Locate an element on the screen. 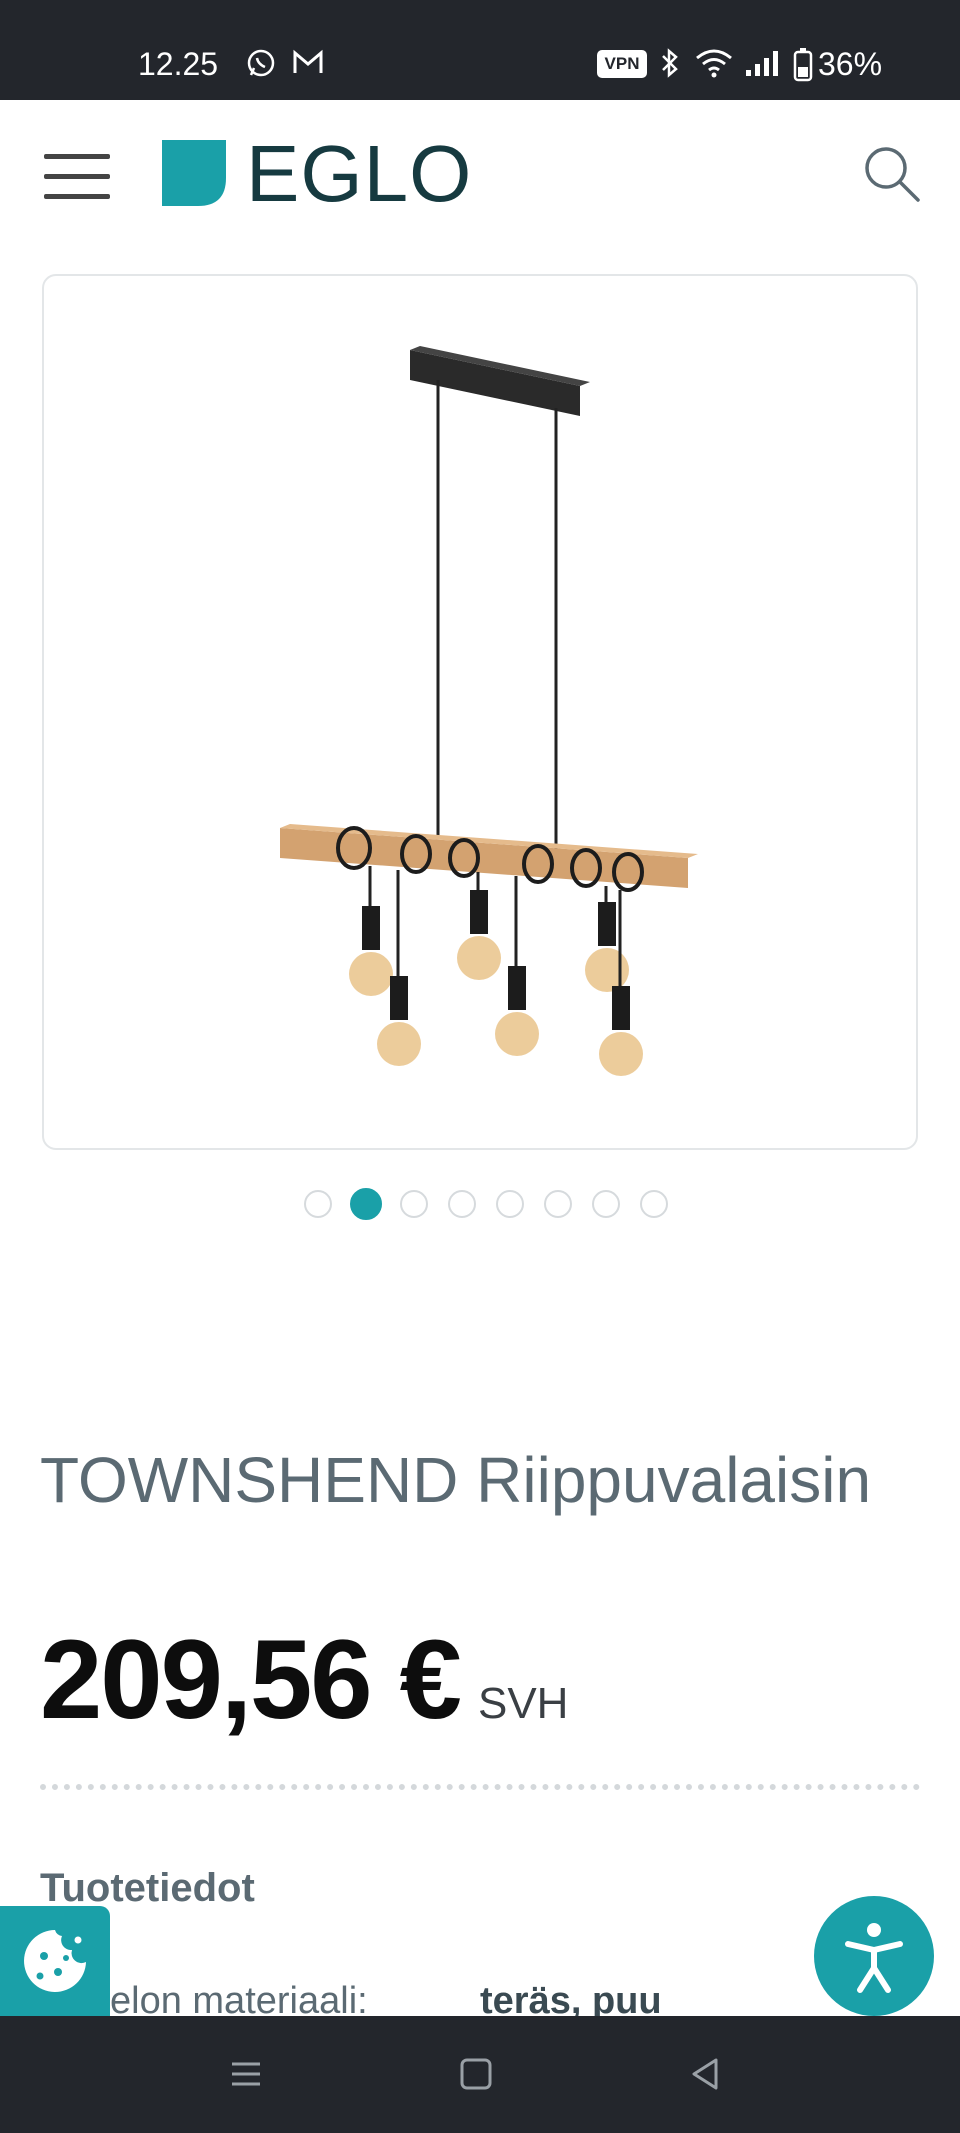 The width and height of the screenshot is (960, 2133). battery-percentage: 36% is located at coordinates (850, 64).